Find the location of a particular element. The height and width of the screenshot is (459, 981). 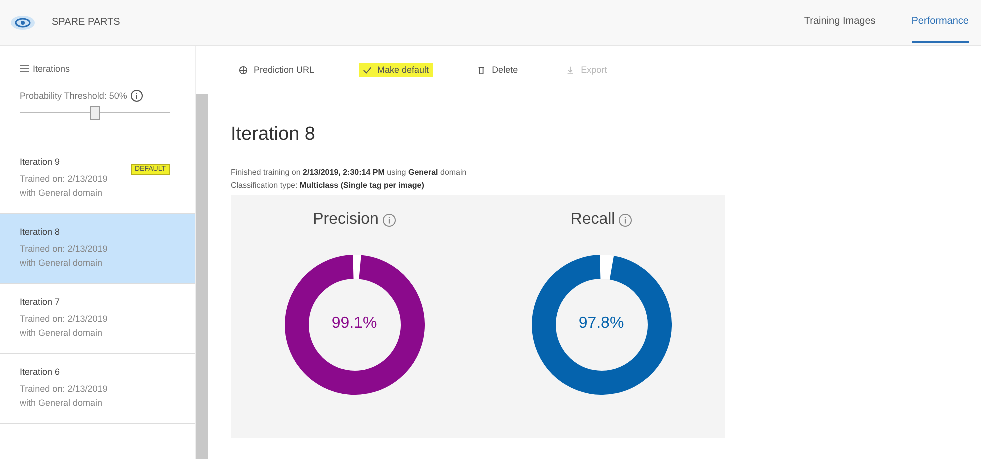

nav-tab: Performance is located at coordinates (940, 22).